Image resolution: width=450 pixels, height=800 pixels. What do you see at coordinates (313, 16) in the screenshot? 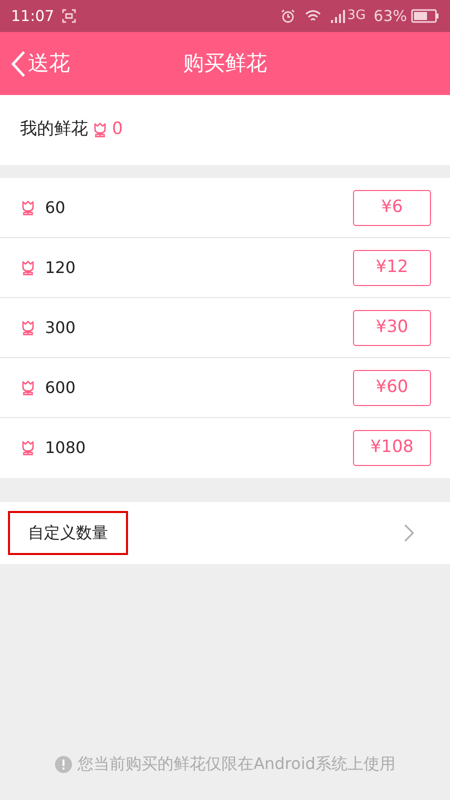
I see `wifi-icon` at bounding box center [313, 16].